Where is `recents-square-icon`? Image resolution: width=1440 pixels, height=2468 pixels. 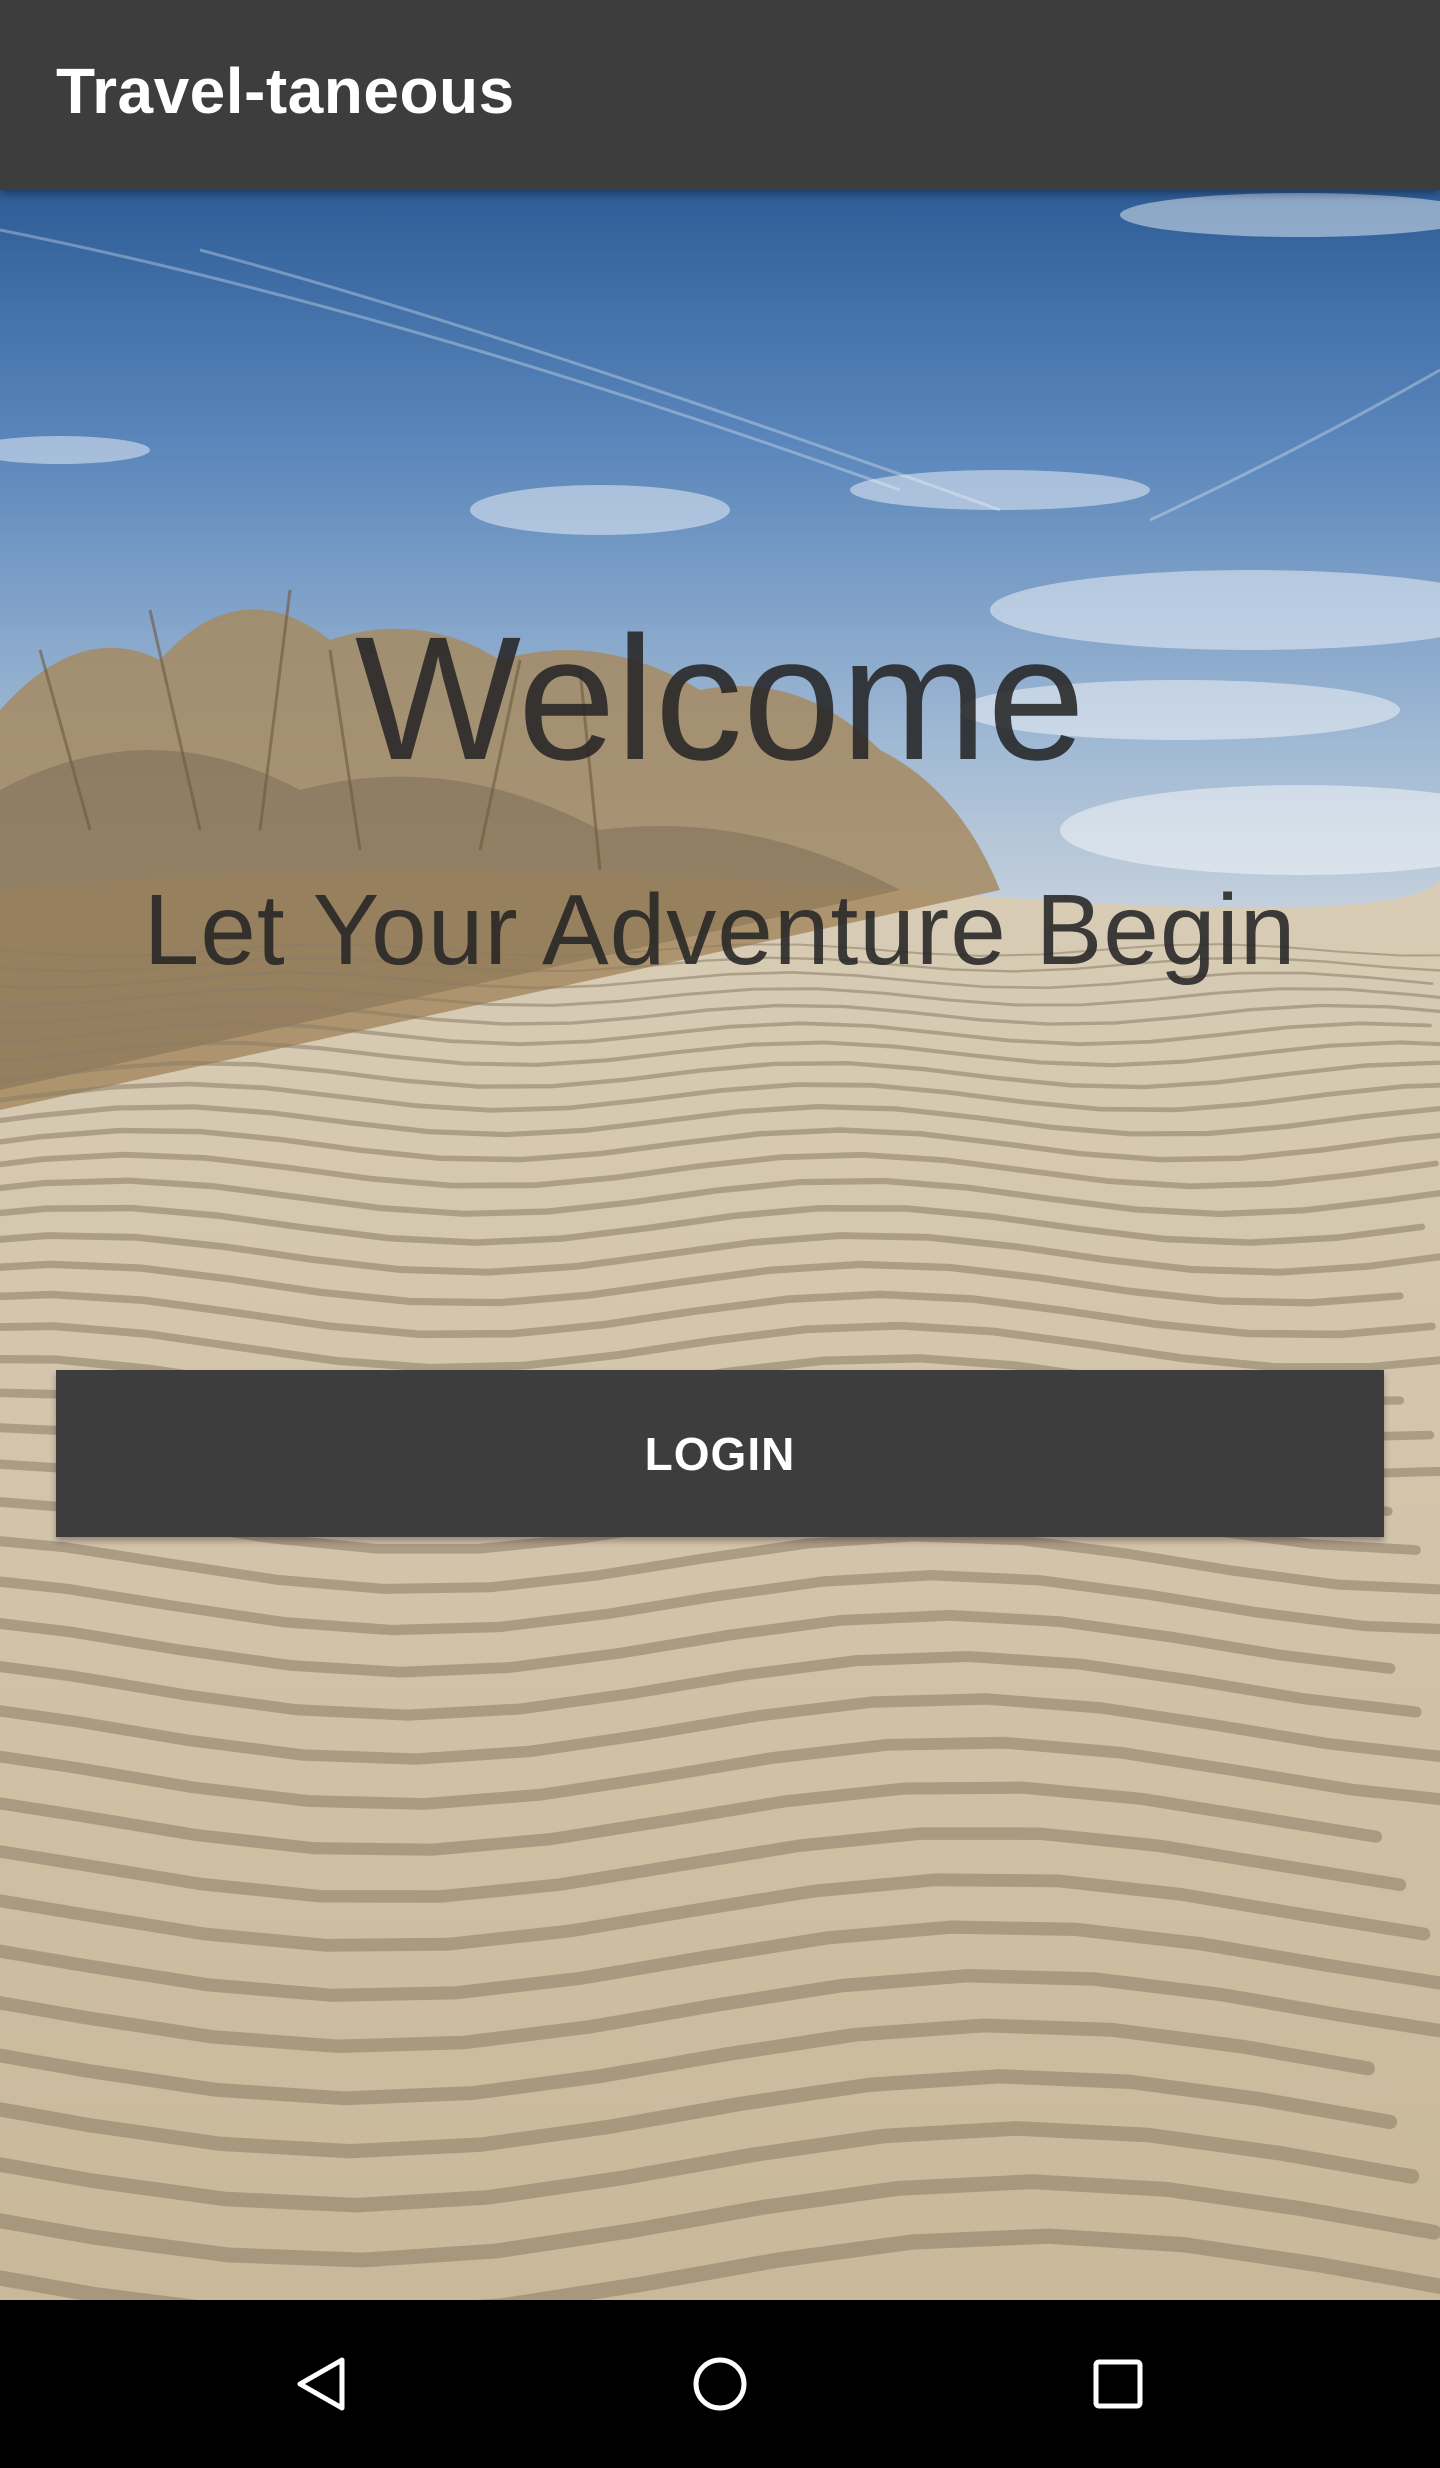
recents-square-icon is located at coordinates (1118, 2384).